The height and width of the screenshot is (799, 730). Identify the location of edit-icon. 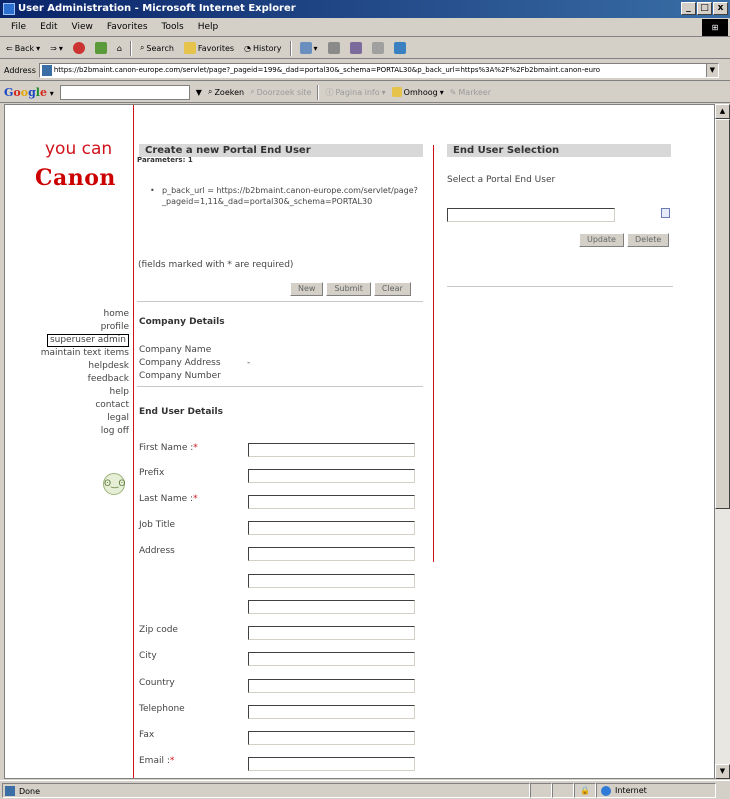
(355, 48).